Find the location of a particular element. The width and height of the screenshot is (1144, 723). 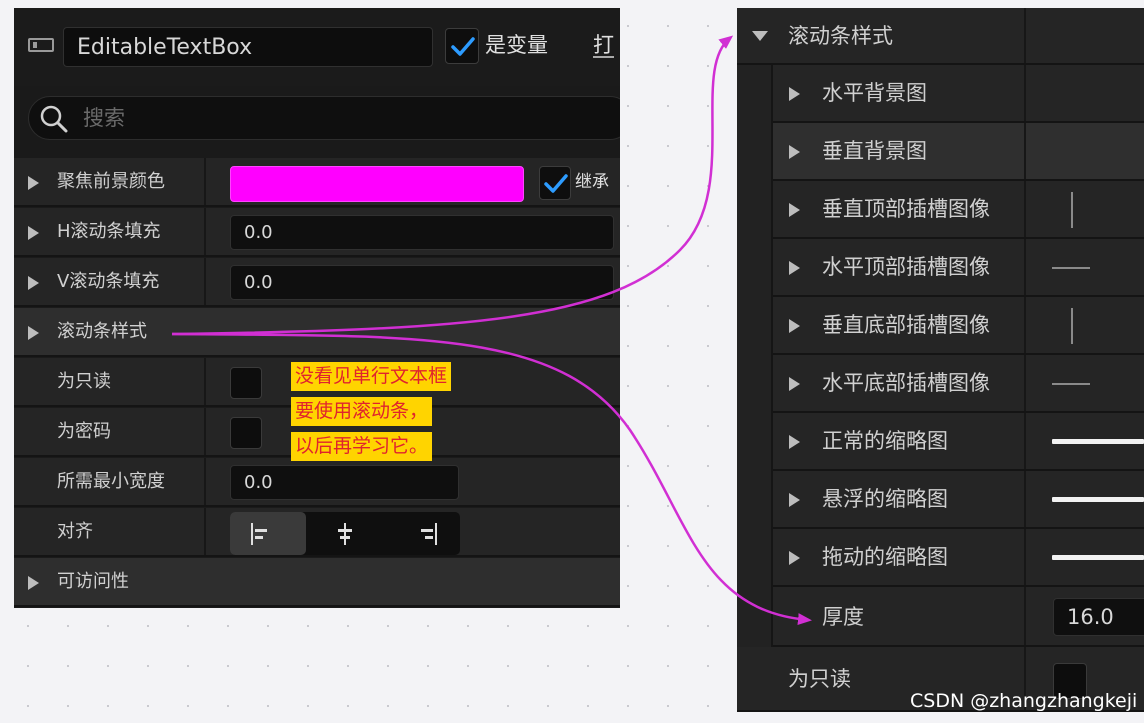

style-row-horizontal-background: 水平背景图 is located at coordinates (958, 94).